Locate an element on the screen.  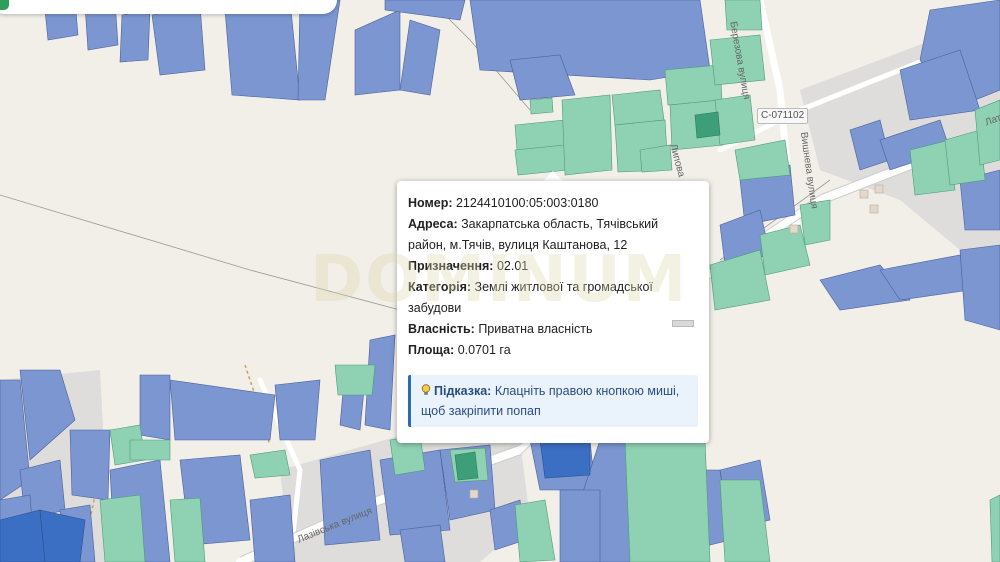
watermark-logo: DOMINUM is located at coordinates (499, 280).